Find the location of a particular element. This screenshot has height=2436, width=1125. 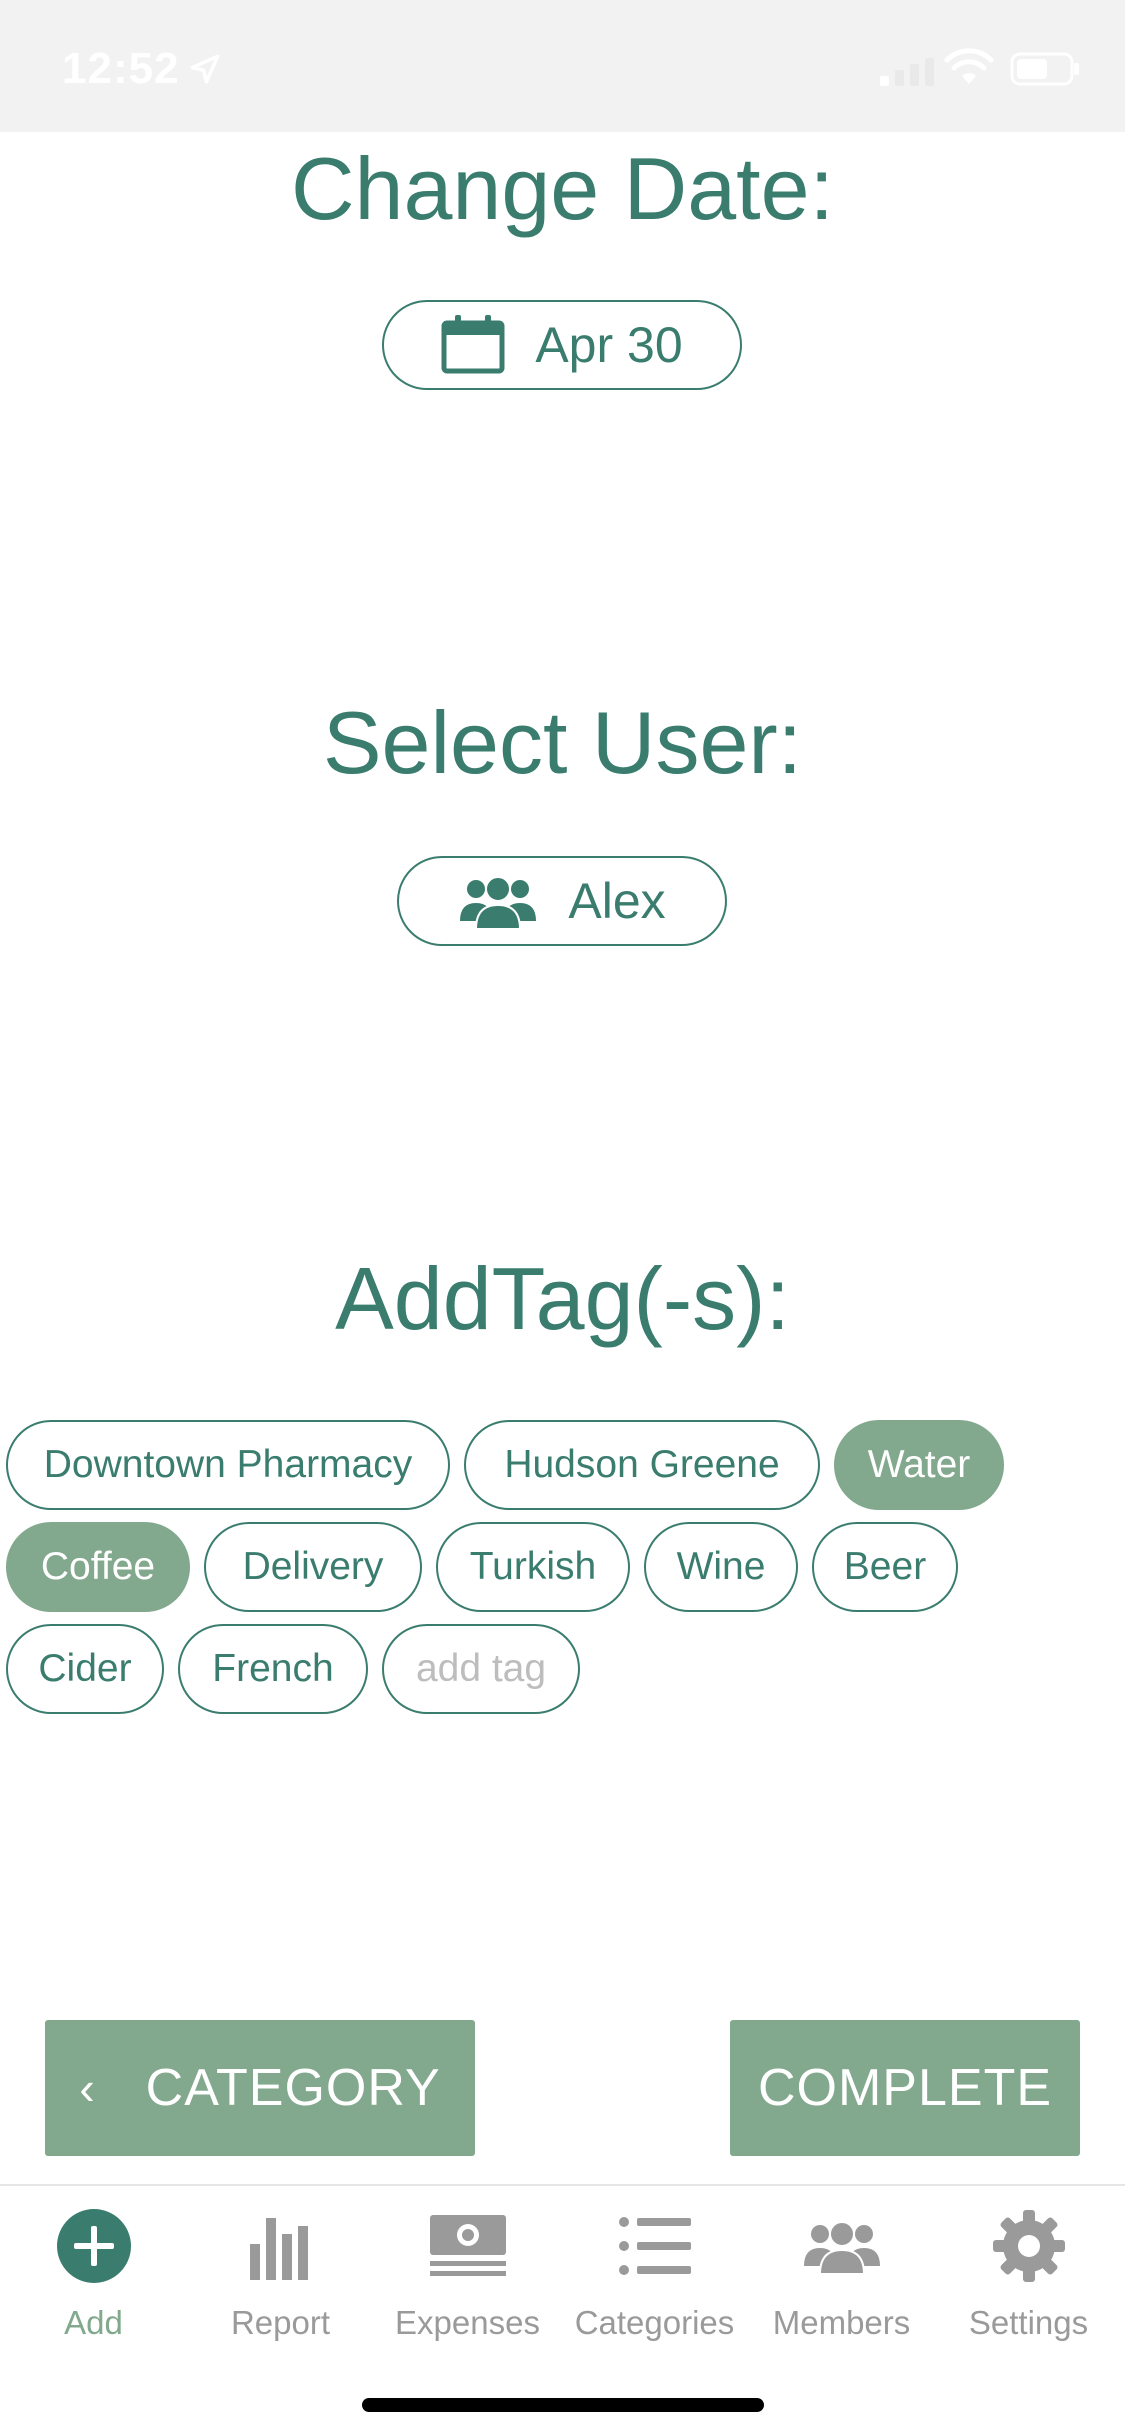

change-date-title: Change Date: is located at coordinates (562, 188).